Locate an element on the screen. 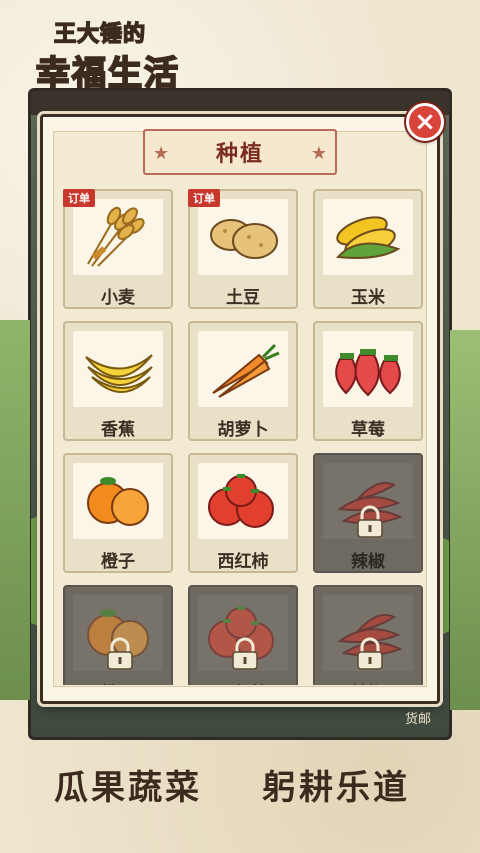 The image size is (480, 853). crop-name: 土豆 is located at coordinates (243, 298).